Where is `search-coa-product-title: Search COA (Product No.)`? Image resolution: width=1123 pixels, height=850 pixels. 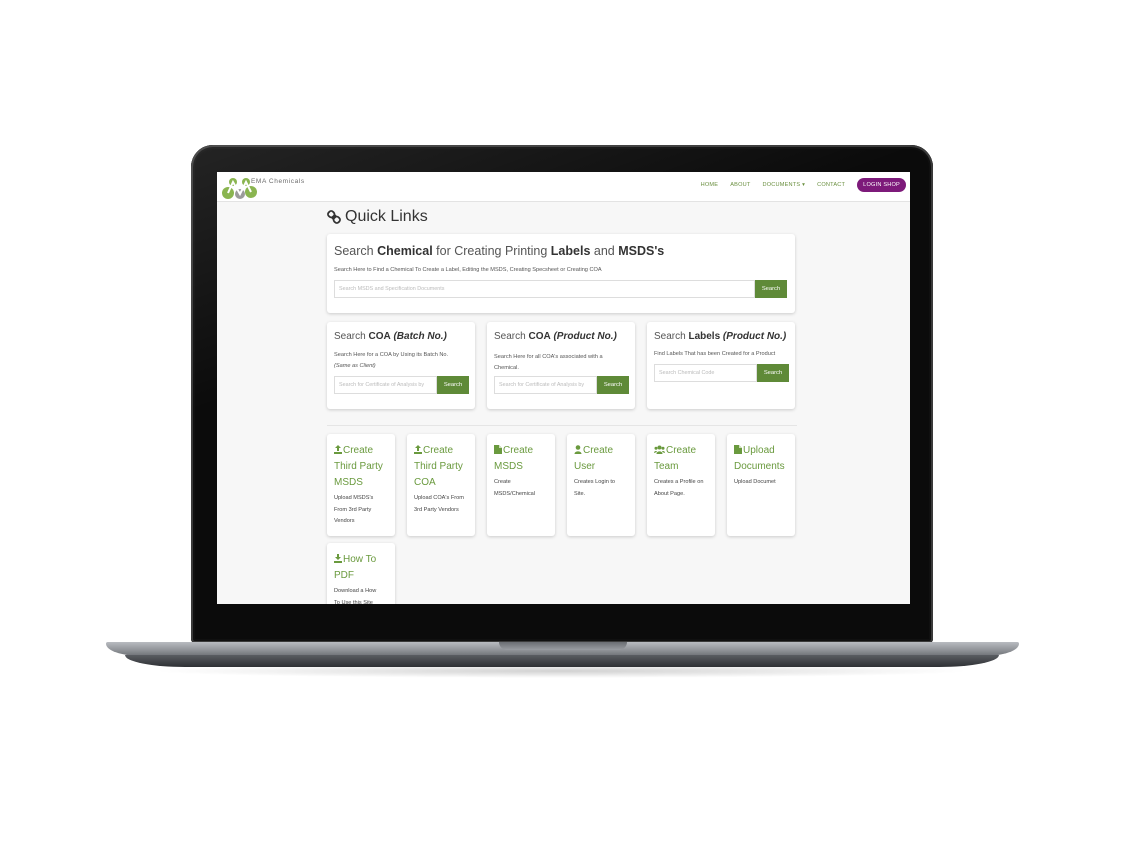
search-coa-product-title: Search COA (Product No.) is located at coordinates (555, 336).